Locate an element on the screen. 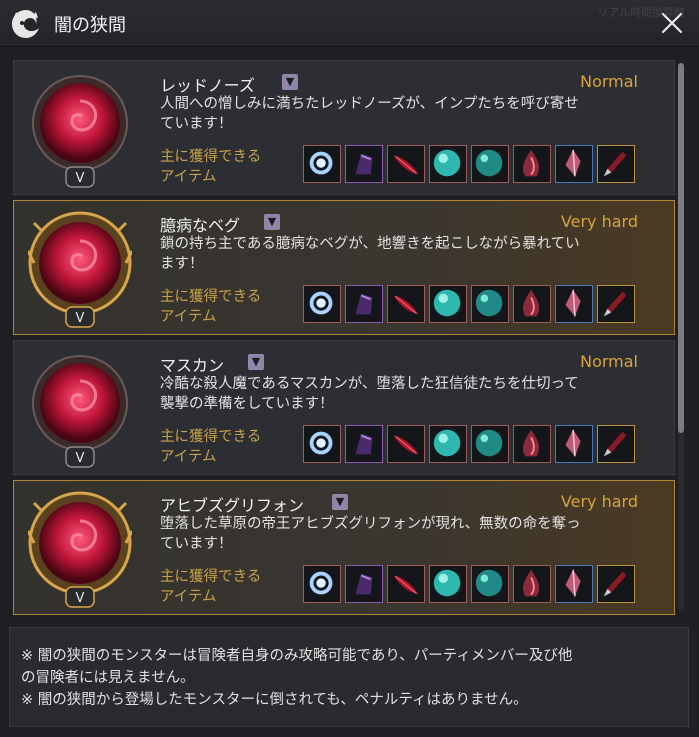  scrollbar-thumb is located at coordinates (681, 248).